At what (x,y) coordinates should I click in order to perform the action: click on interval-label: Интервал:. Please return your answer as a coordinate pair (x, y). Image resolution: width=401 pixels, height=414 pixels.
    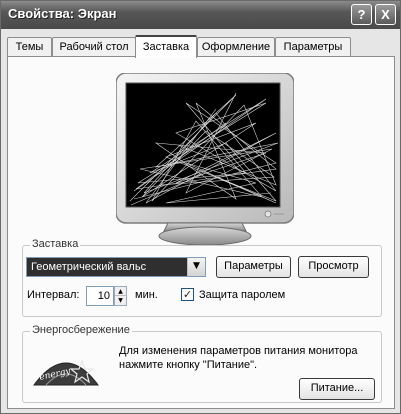
    Looking at the image, I should click on (53, 295).